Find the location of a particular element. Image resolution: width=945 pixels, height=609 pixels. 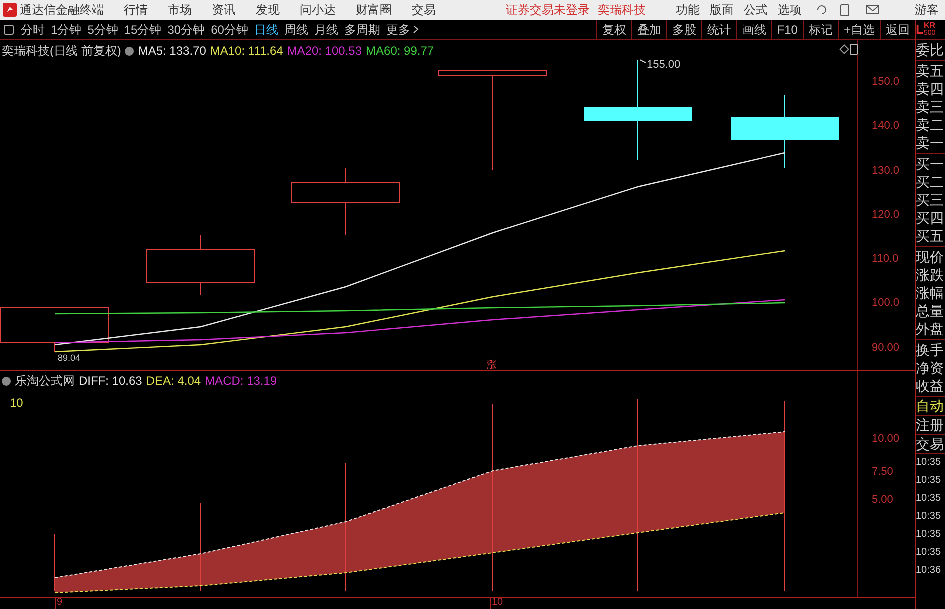

tool-button: 叠加 is located at coordinates (648, 29).